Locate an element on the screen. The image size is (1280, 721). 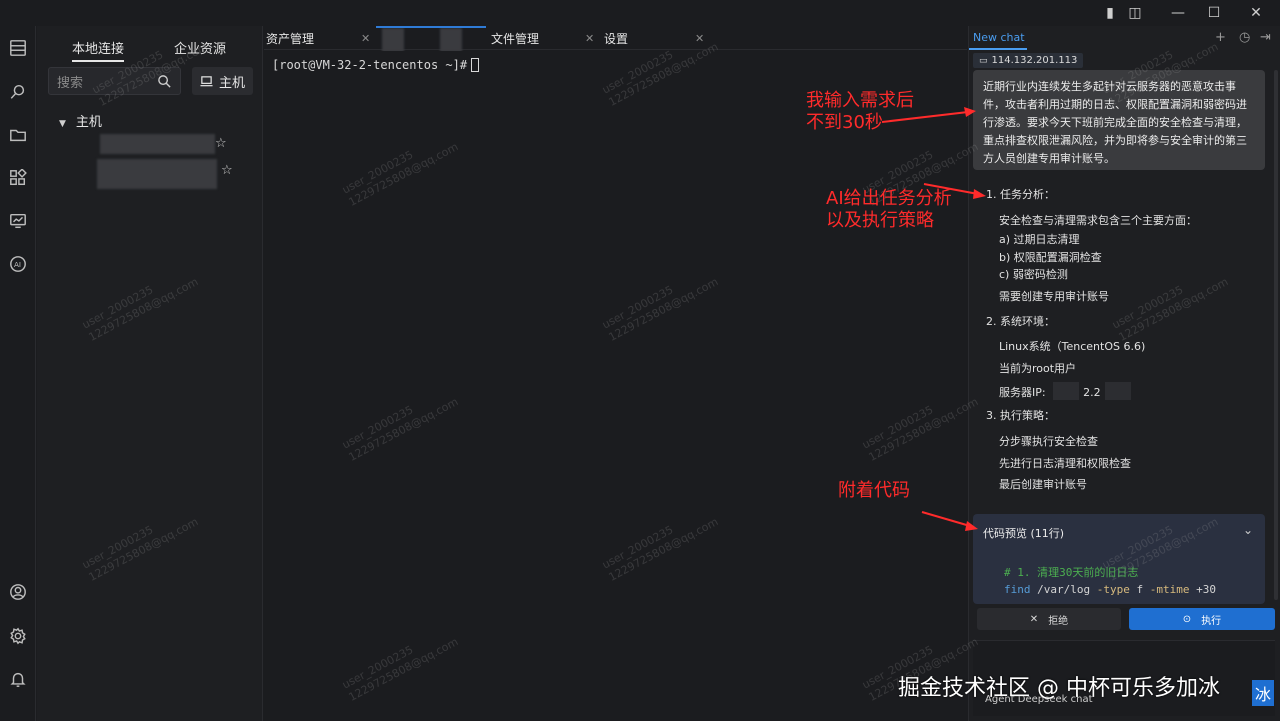
section-heading: 1. 任务分析： is located at coordinates (1020, 194).